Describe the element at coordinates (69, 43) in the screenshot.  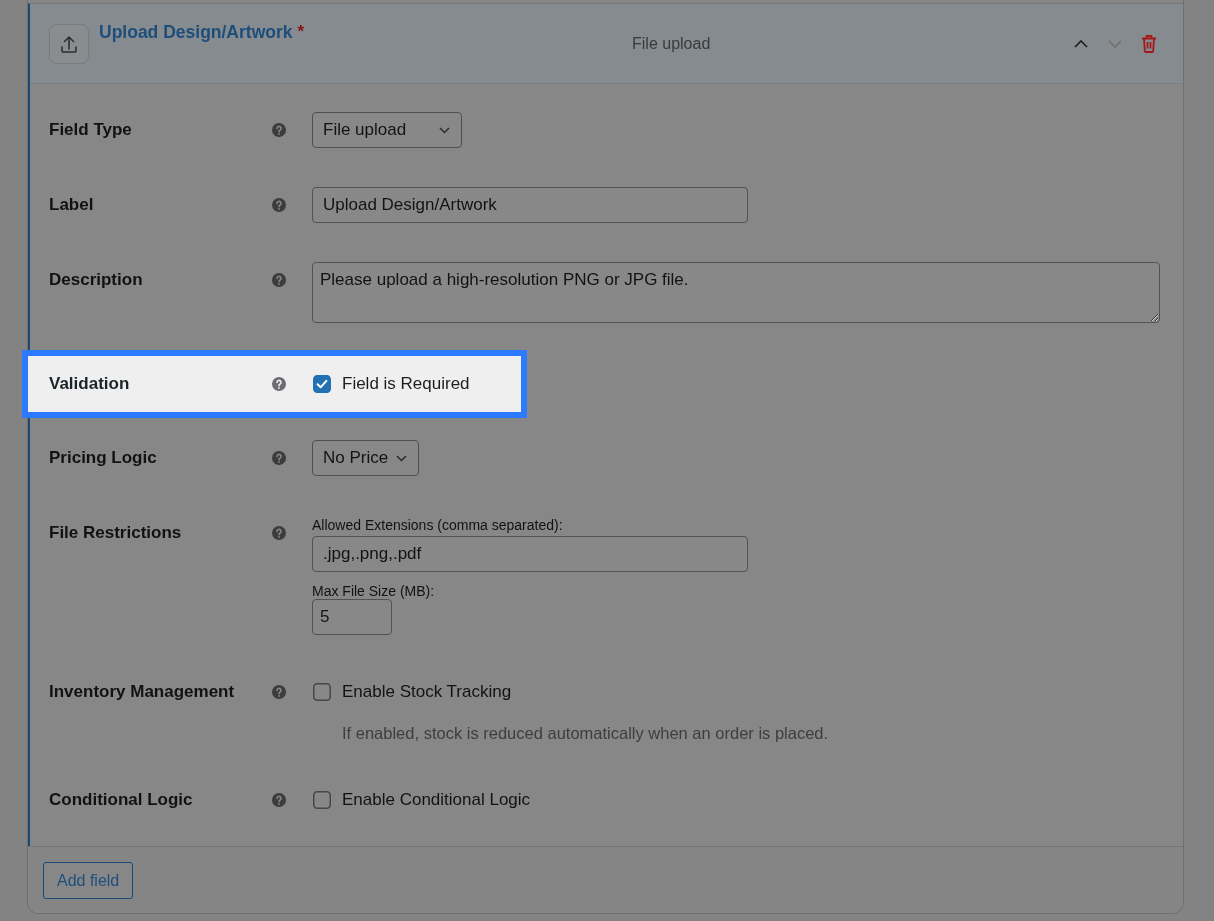
I see `upload-icon` at that location.